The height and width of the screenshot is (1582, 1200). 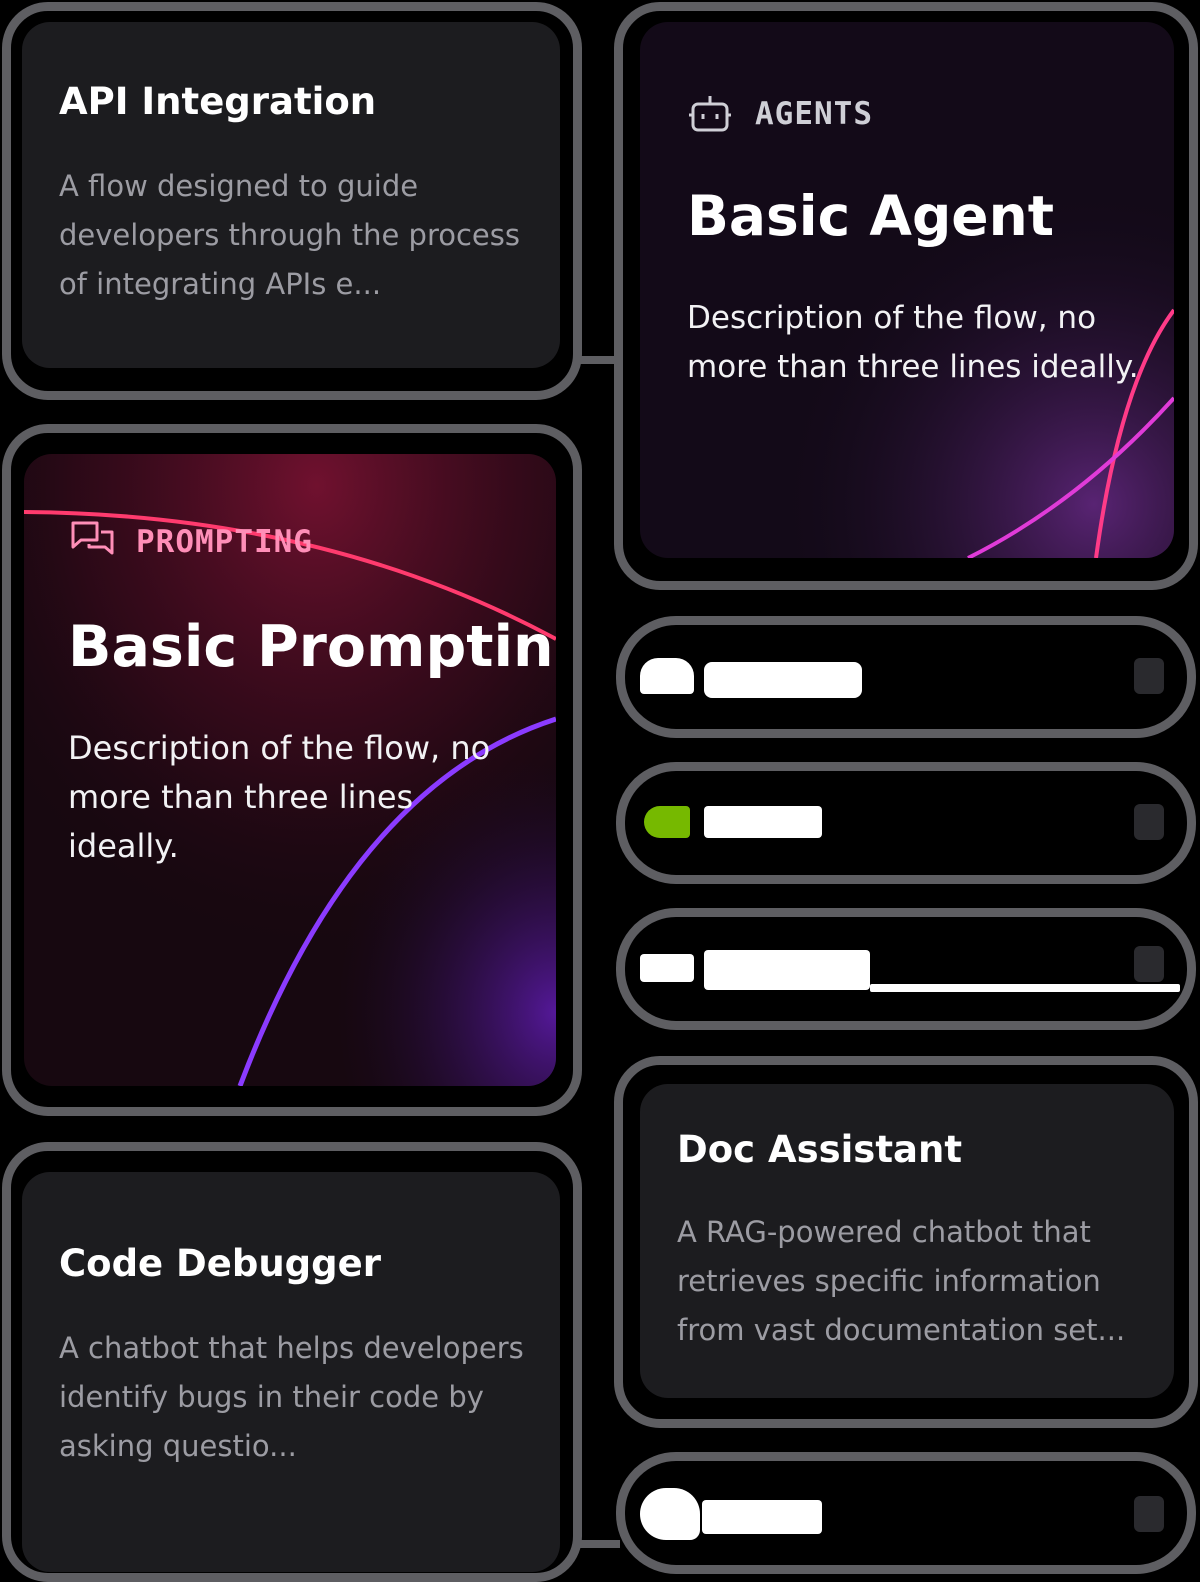 I want to click on card-title: Code Debugger, so click(x=220, y=1263).